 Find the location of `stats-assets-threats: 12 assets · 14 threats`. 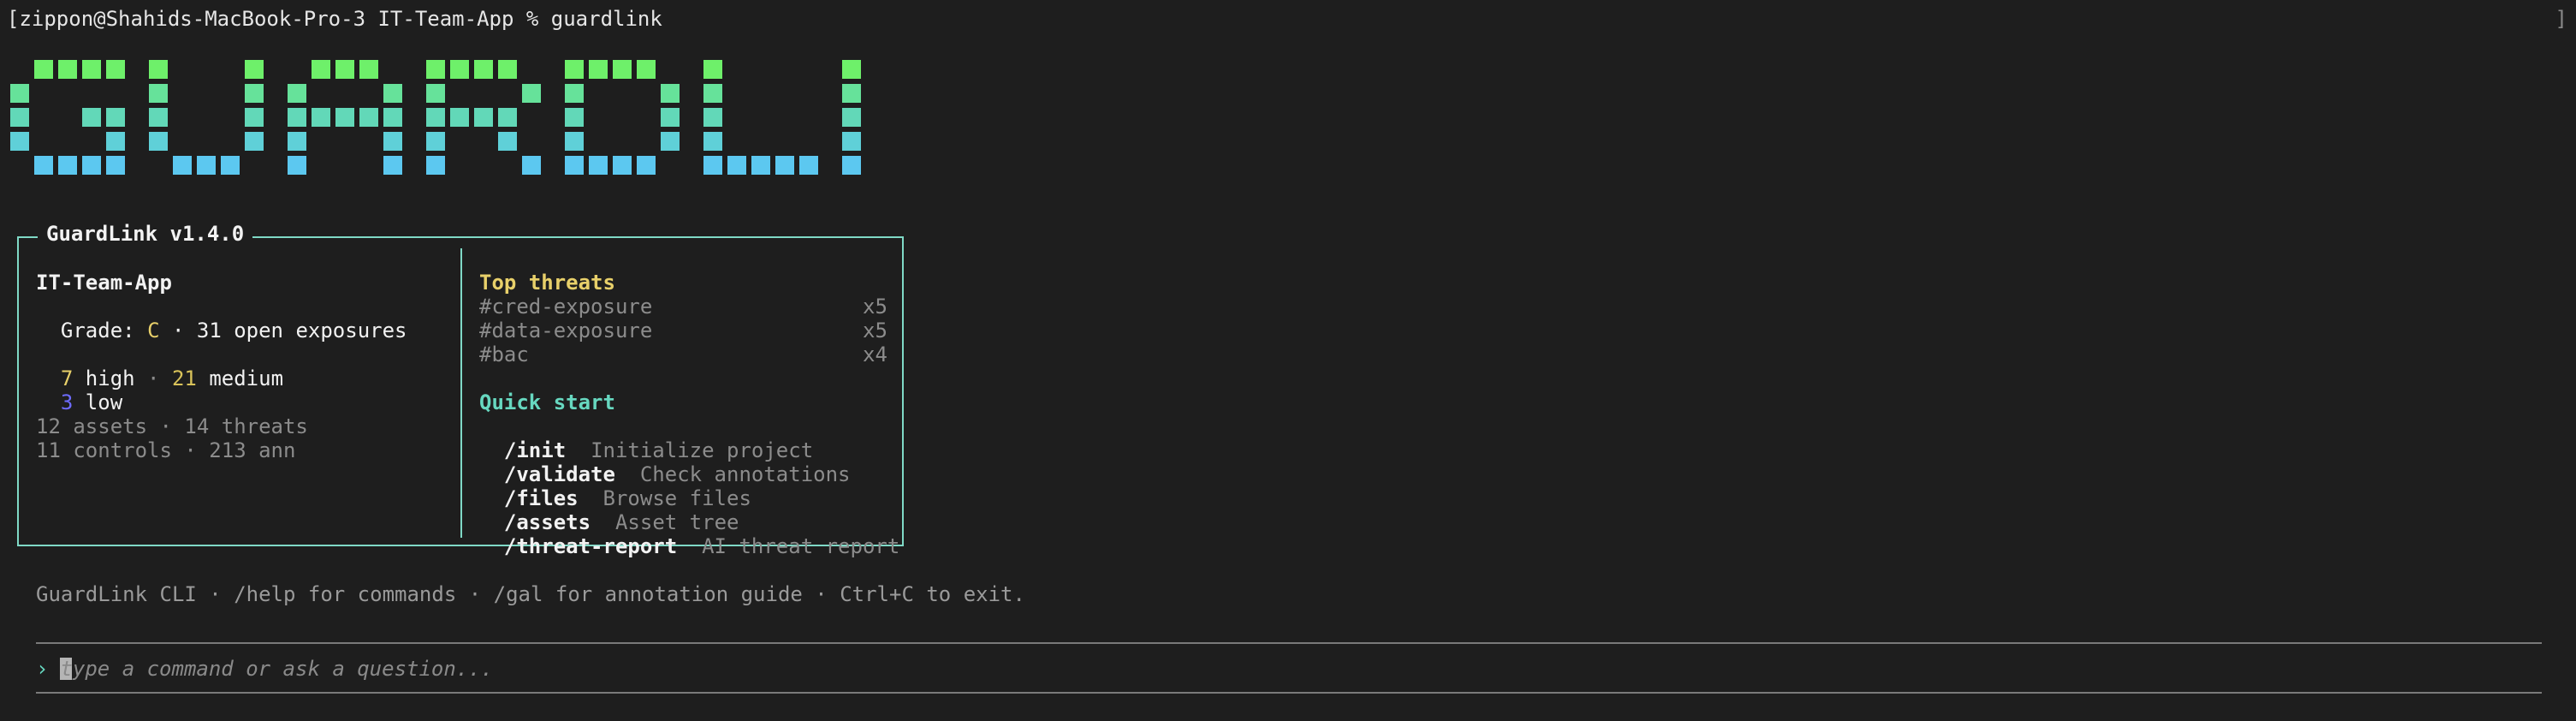

stats-assets-threats: 12 assets · 14 threats is located at coordinates (172, 426).